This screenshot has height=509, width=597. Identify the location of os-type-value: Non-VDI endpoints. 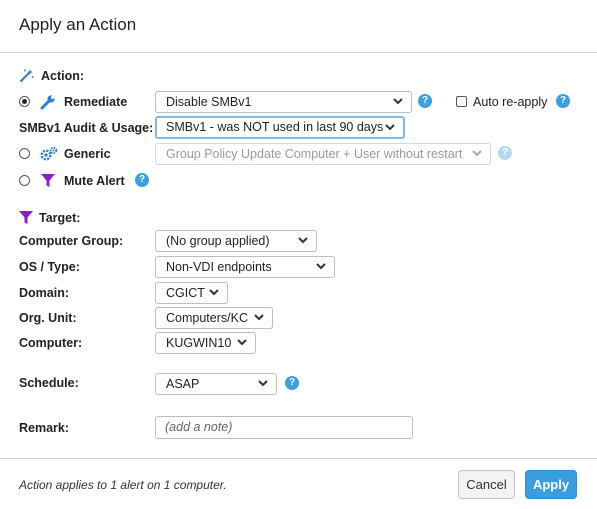
(219, 267).